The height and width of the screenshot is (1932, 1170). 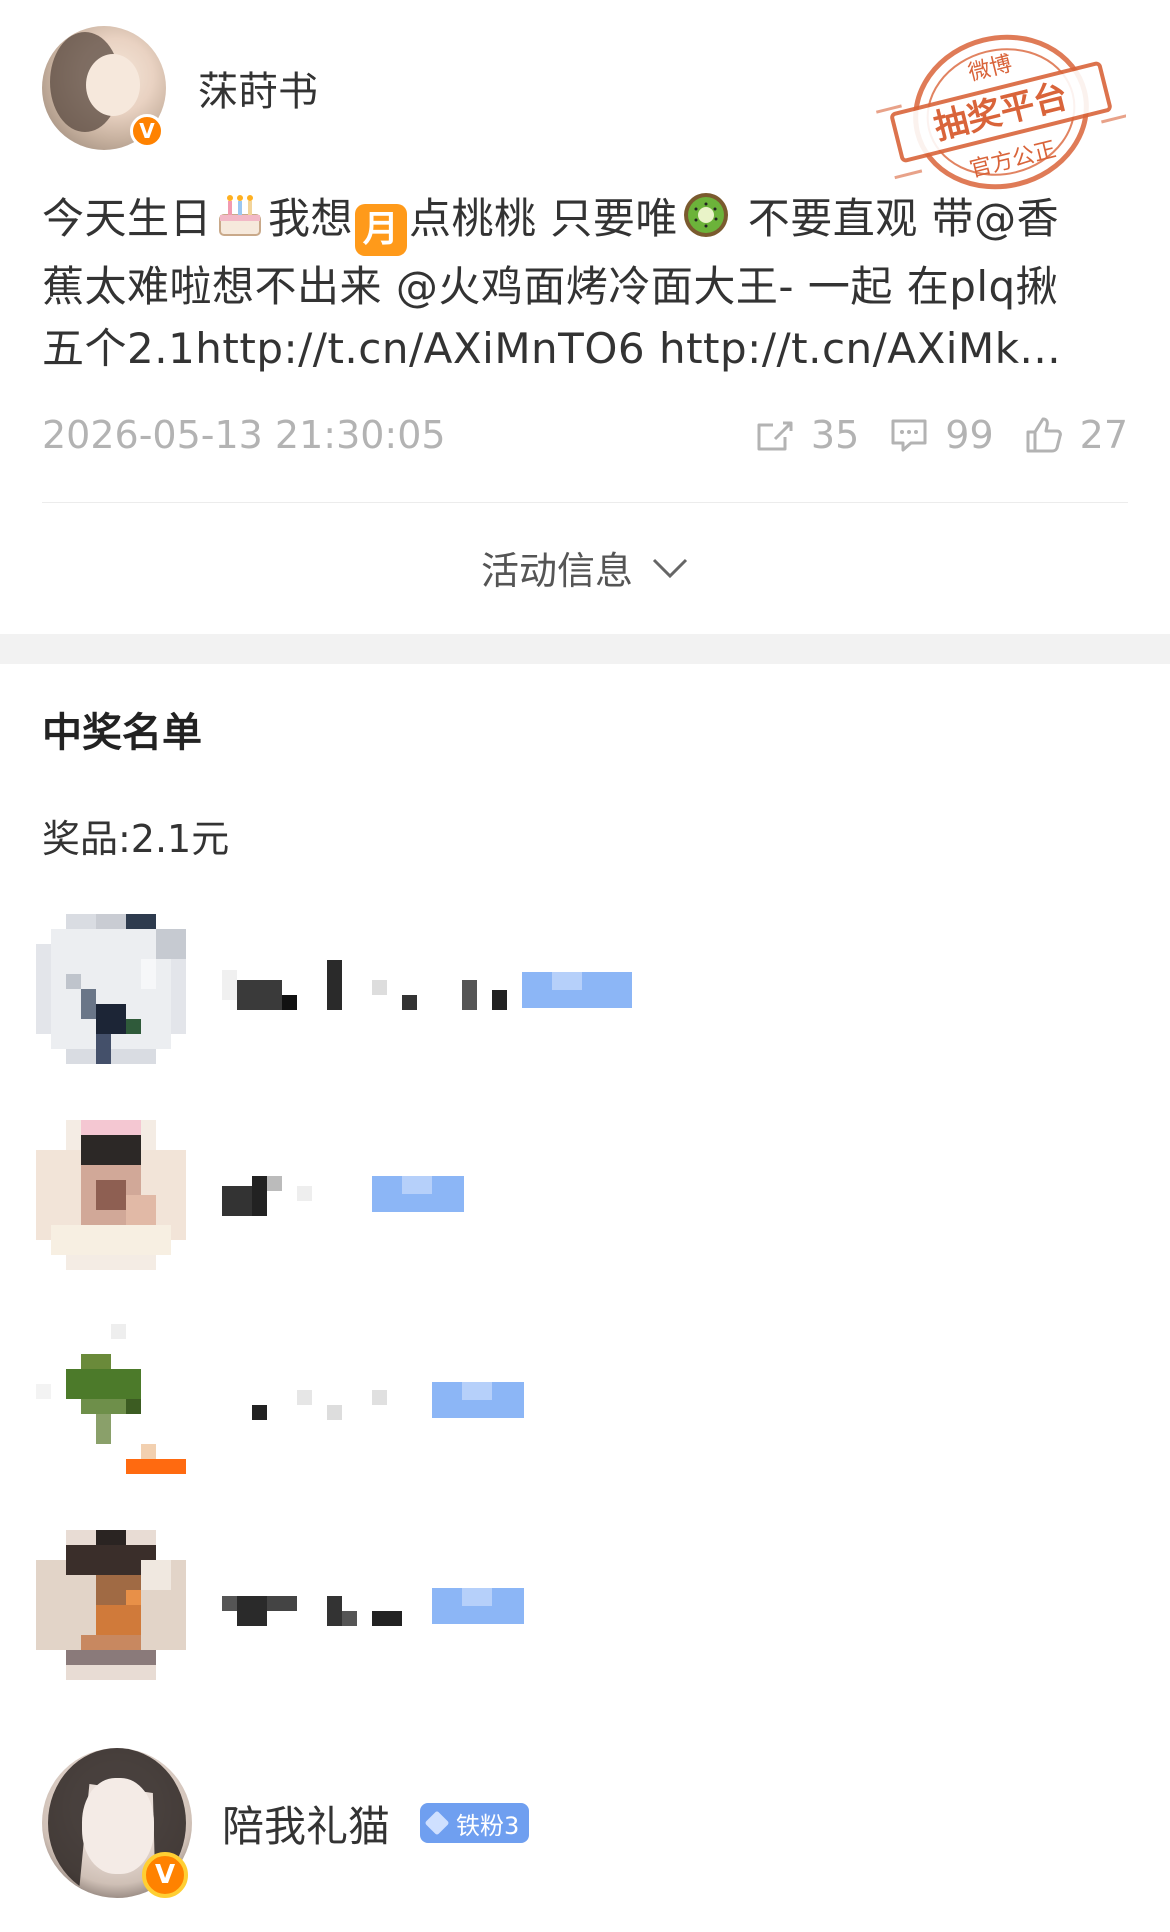 What do you see at coordinates (585, 502) in the screenshot?
I see `divider` at bounding box center [585, 502].